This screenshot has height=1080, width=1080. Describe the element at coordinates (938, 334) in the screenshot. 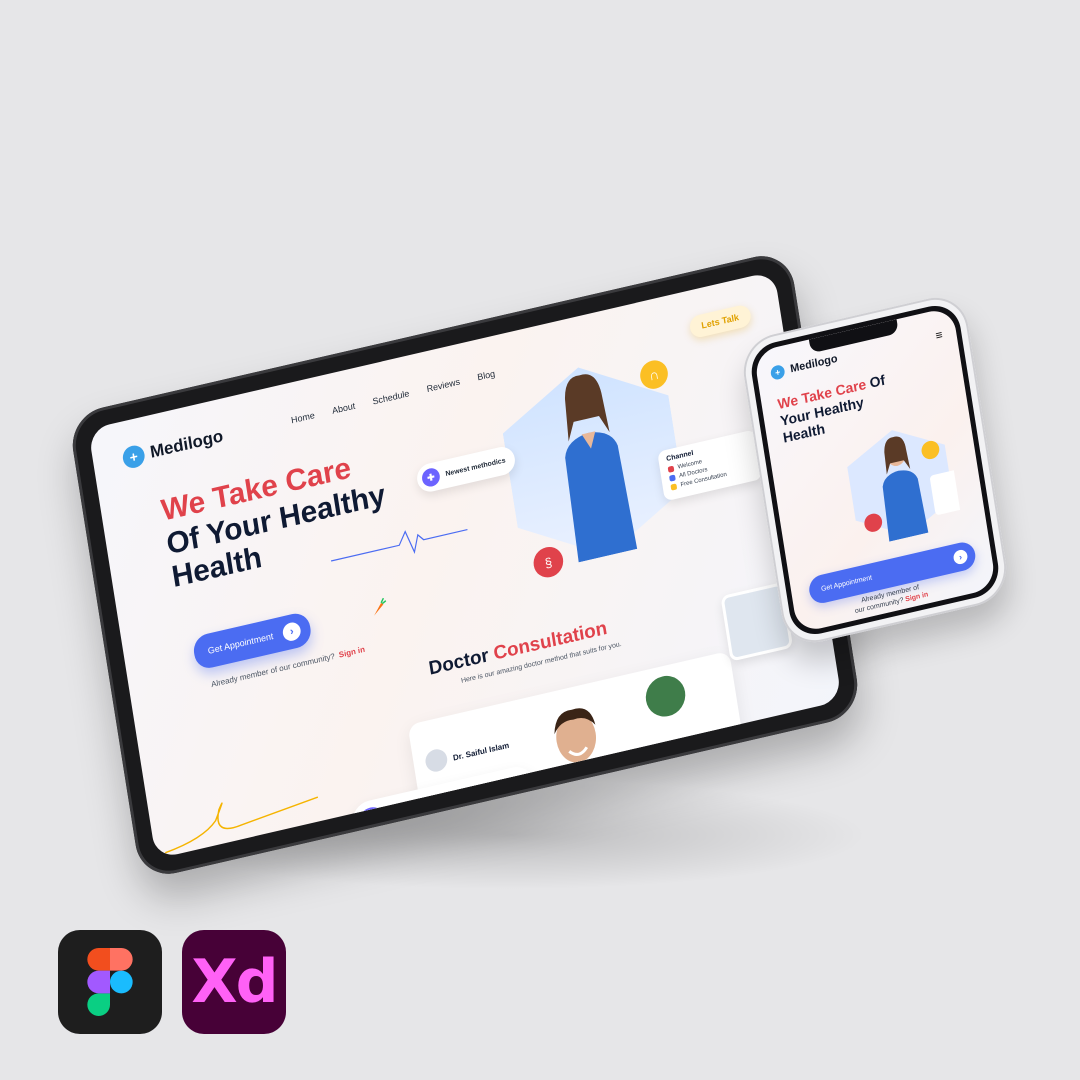

I see `hamburger-menu-icon: ≡` at that location.